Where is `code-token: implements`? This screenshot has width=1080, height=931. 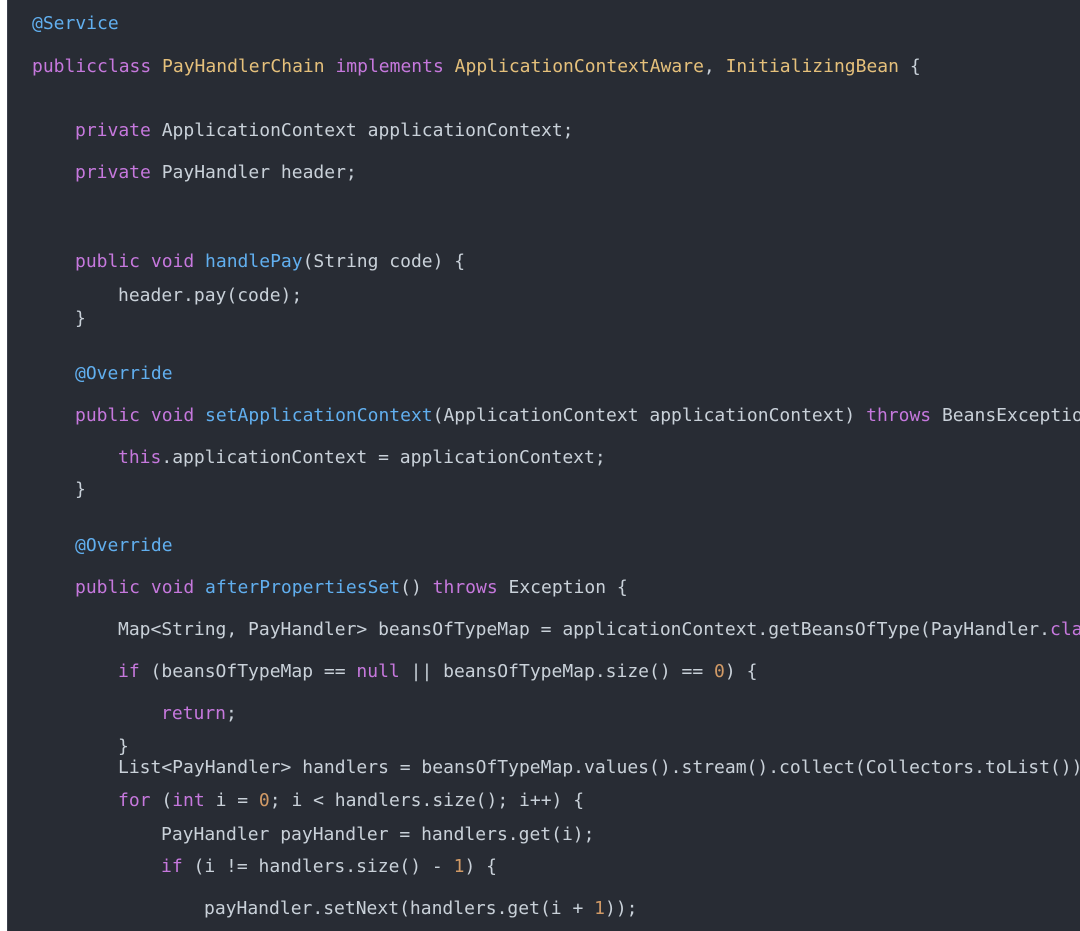
code-token: implements is located at coordinates (395, 66).